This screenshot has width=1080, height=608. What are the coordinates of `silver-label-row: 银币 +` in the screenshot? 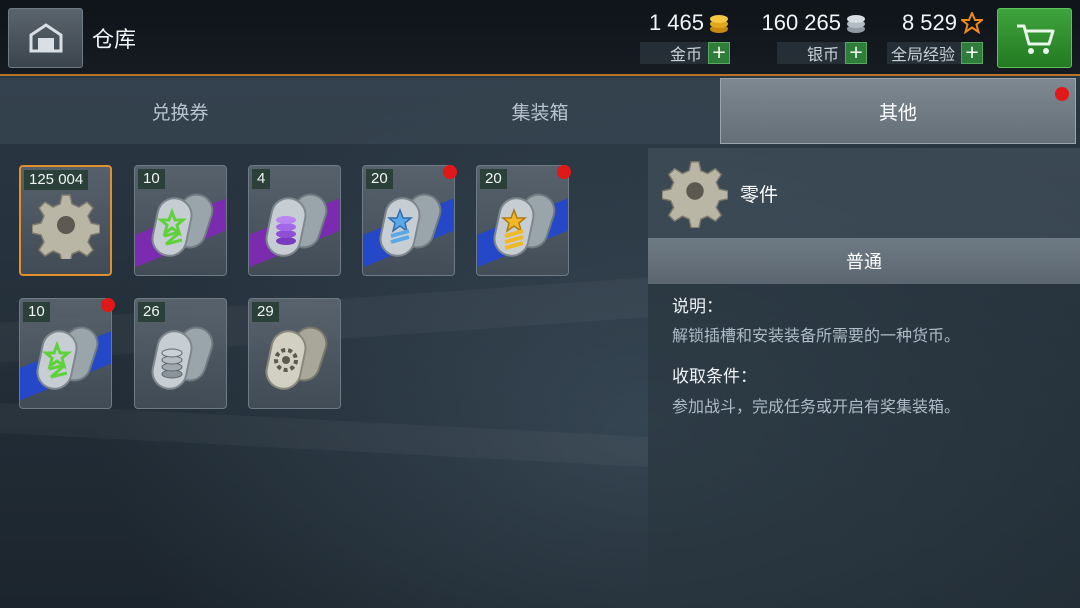 It's located at (821, 53).